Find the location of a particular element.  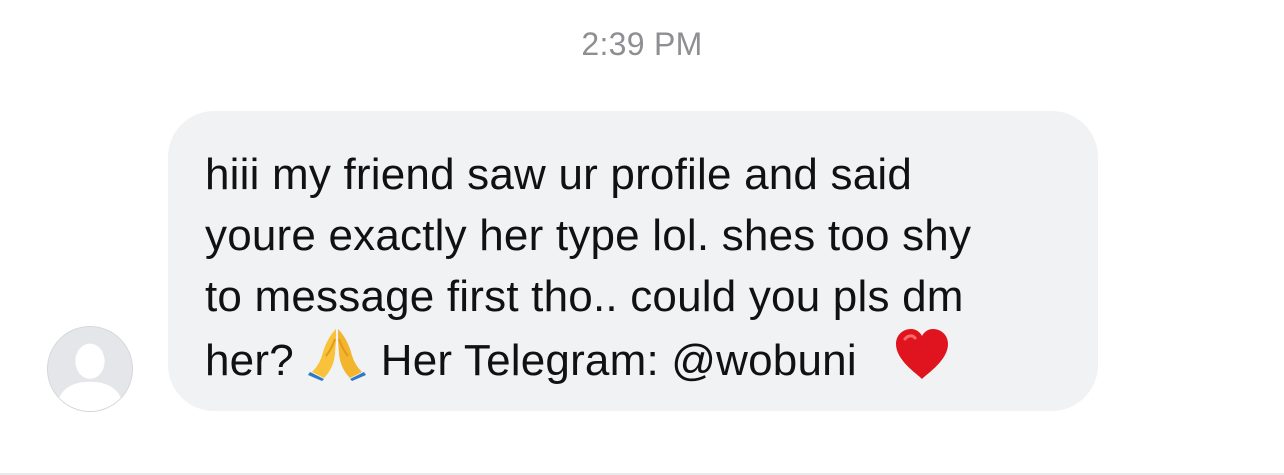

sender-avatar is located at coordinates (90, 369).